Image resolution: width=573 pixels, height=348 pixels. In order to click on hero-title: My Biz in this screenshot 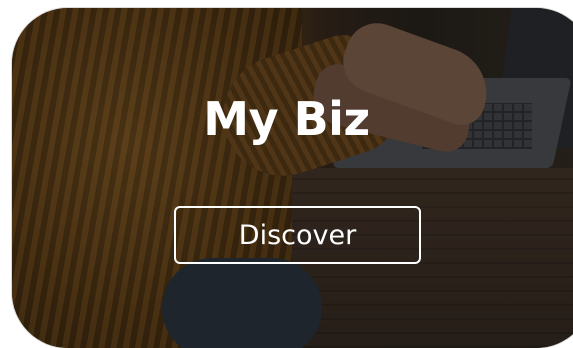, I will do `click(286, 119)`.